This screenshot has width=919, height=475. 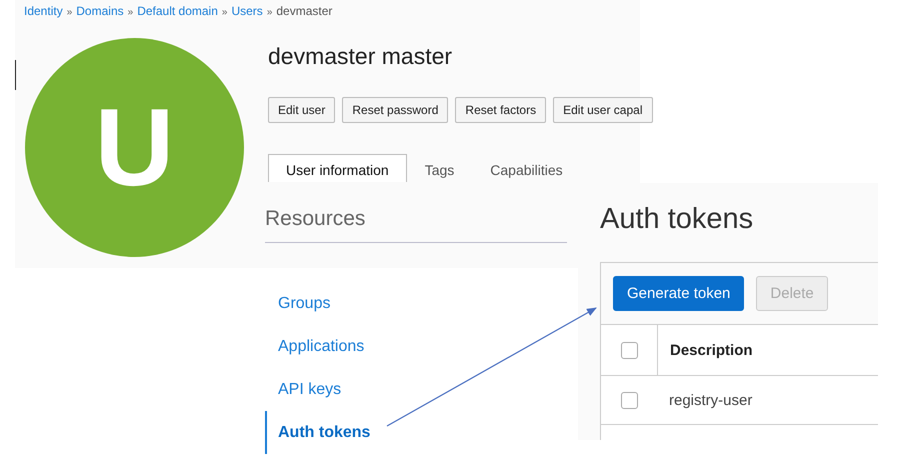 I want to click on breadcrumb-link: Identity, so click(x=43, y=11).